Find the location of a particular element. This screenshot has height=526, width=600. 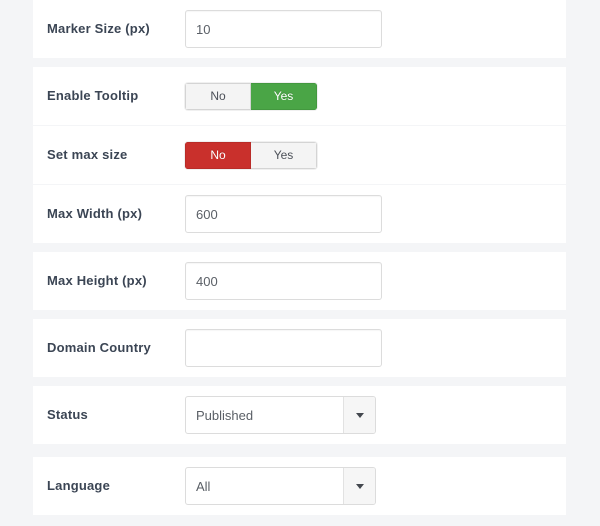

set-max-size-toggle: No Yes is located at coordinates (251, 155).